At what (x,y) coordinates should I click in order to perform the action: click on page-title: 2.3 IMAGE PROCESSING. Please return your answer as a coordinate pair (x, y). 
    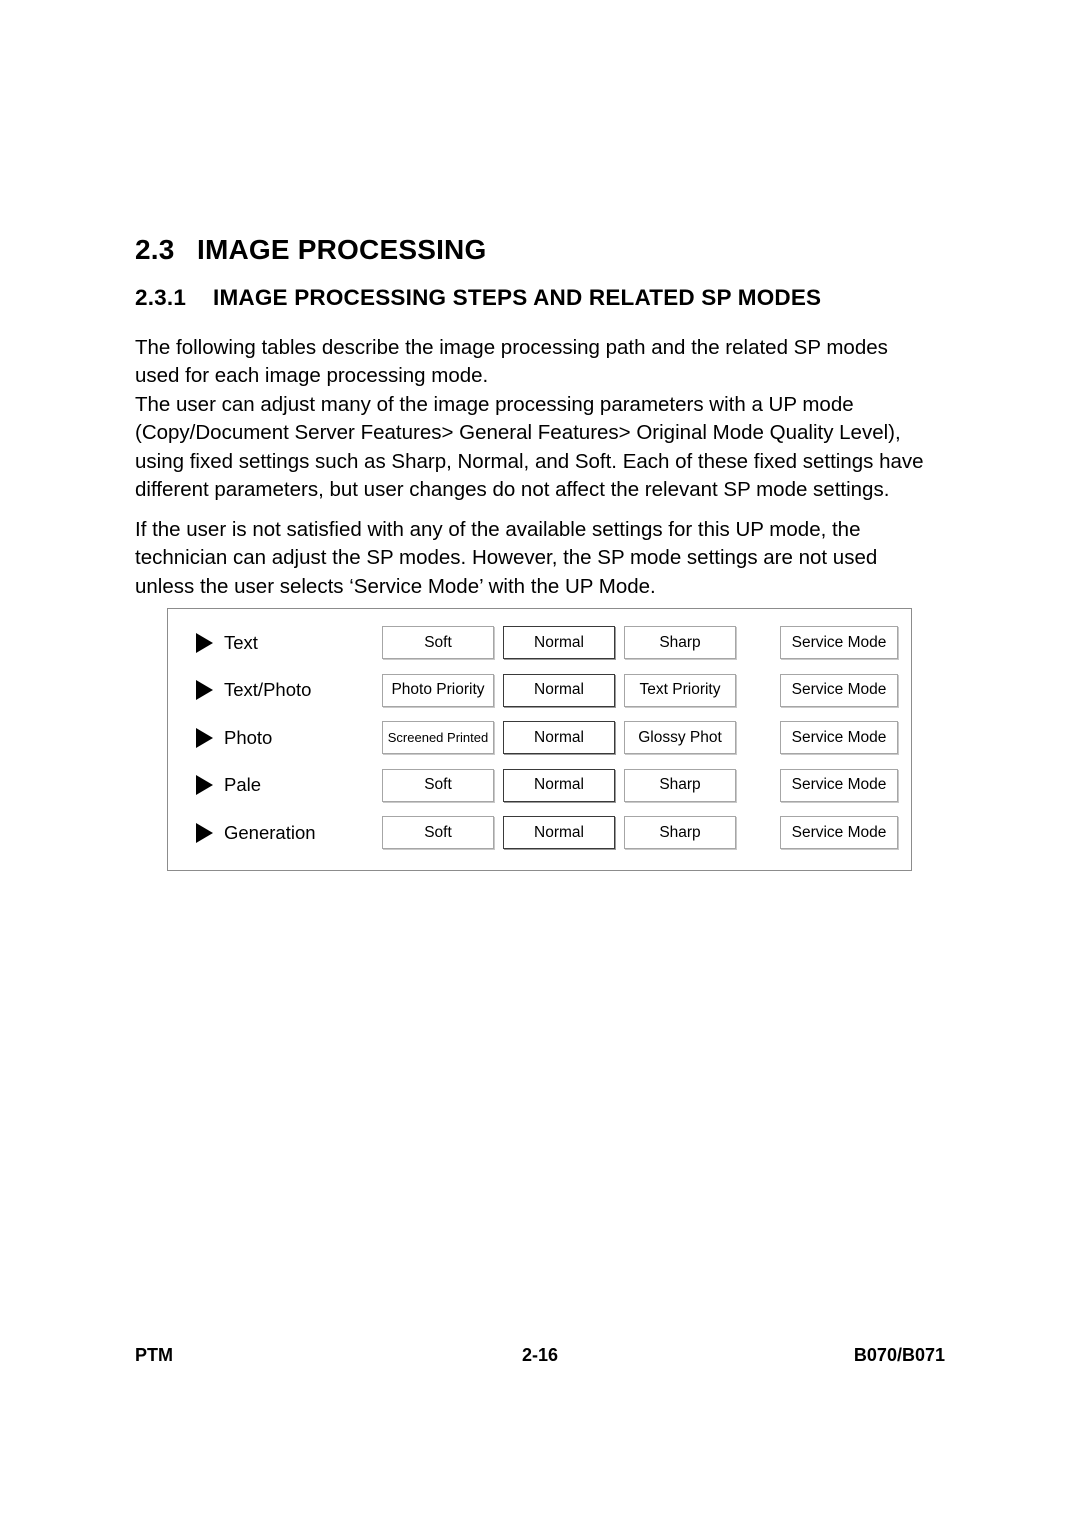
    Looking at the image, I should click on (310, 250).